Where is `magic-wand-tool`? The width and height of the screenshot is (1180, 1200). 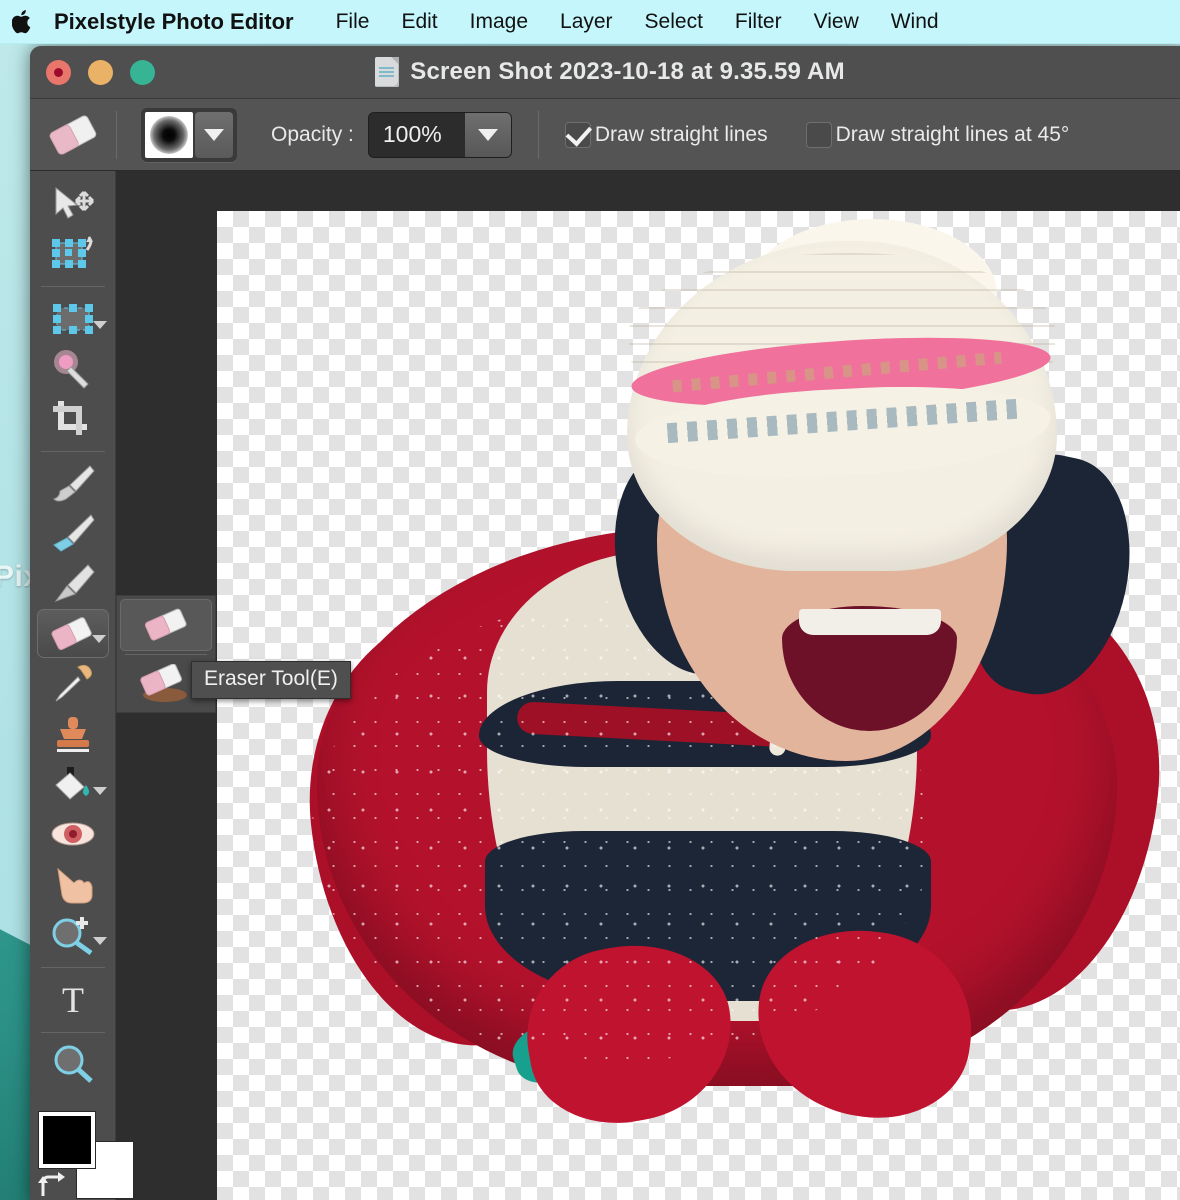 magic-wand-tool is located at coordinates (73, 368).